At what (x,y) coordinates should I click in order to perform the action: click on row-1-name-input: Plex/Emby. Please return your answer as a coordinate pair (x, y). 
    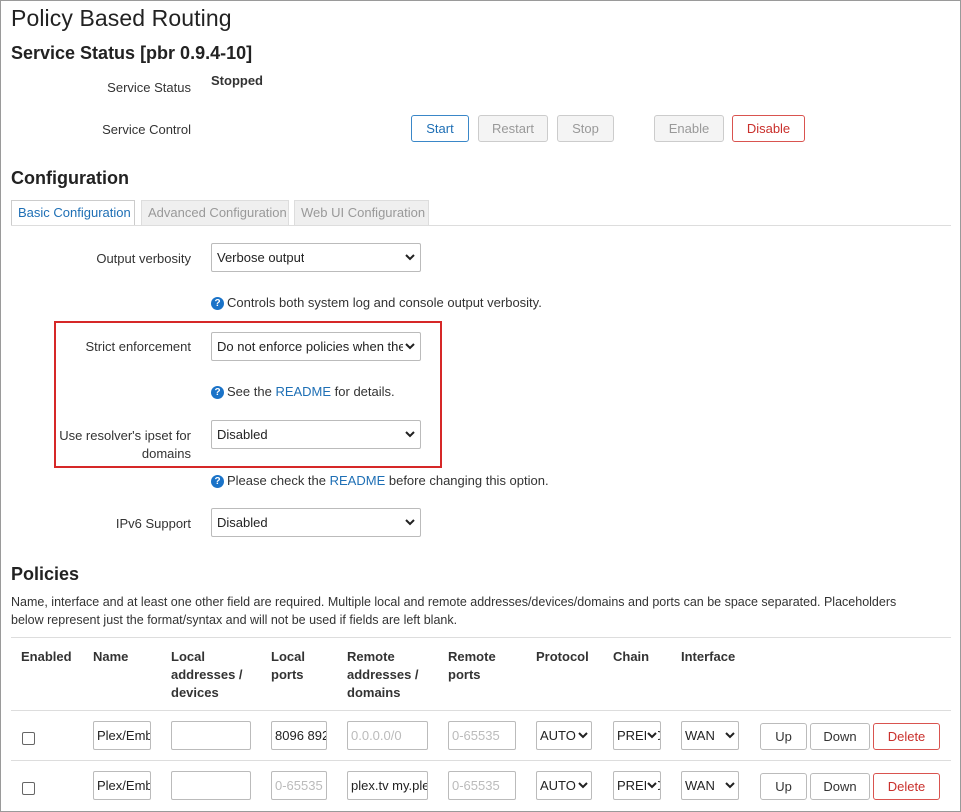
    Looking at the image, I should click on (122, 735).